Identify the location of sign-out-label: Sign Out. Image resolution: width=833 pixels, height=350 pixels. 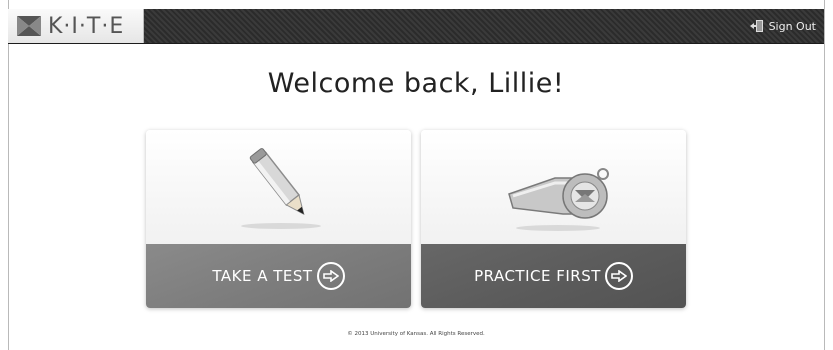
(792, 26).